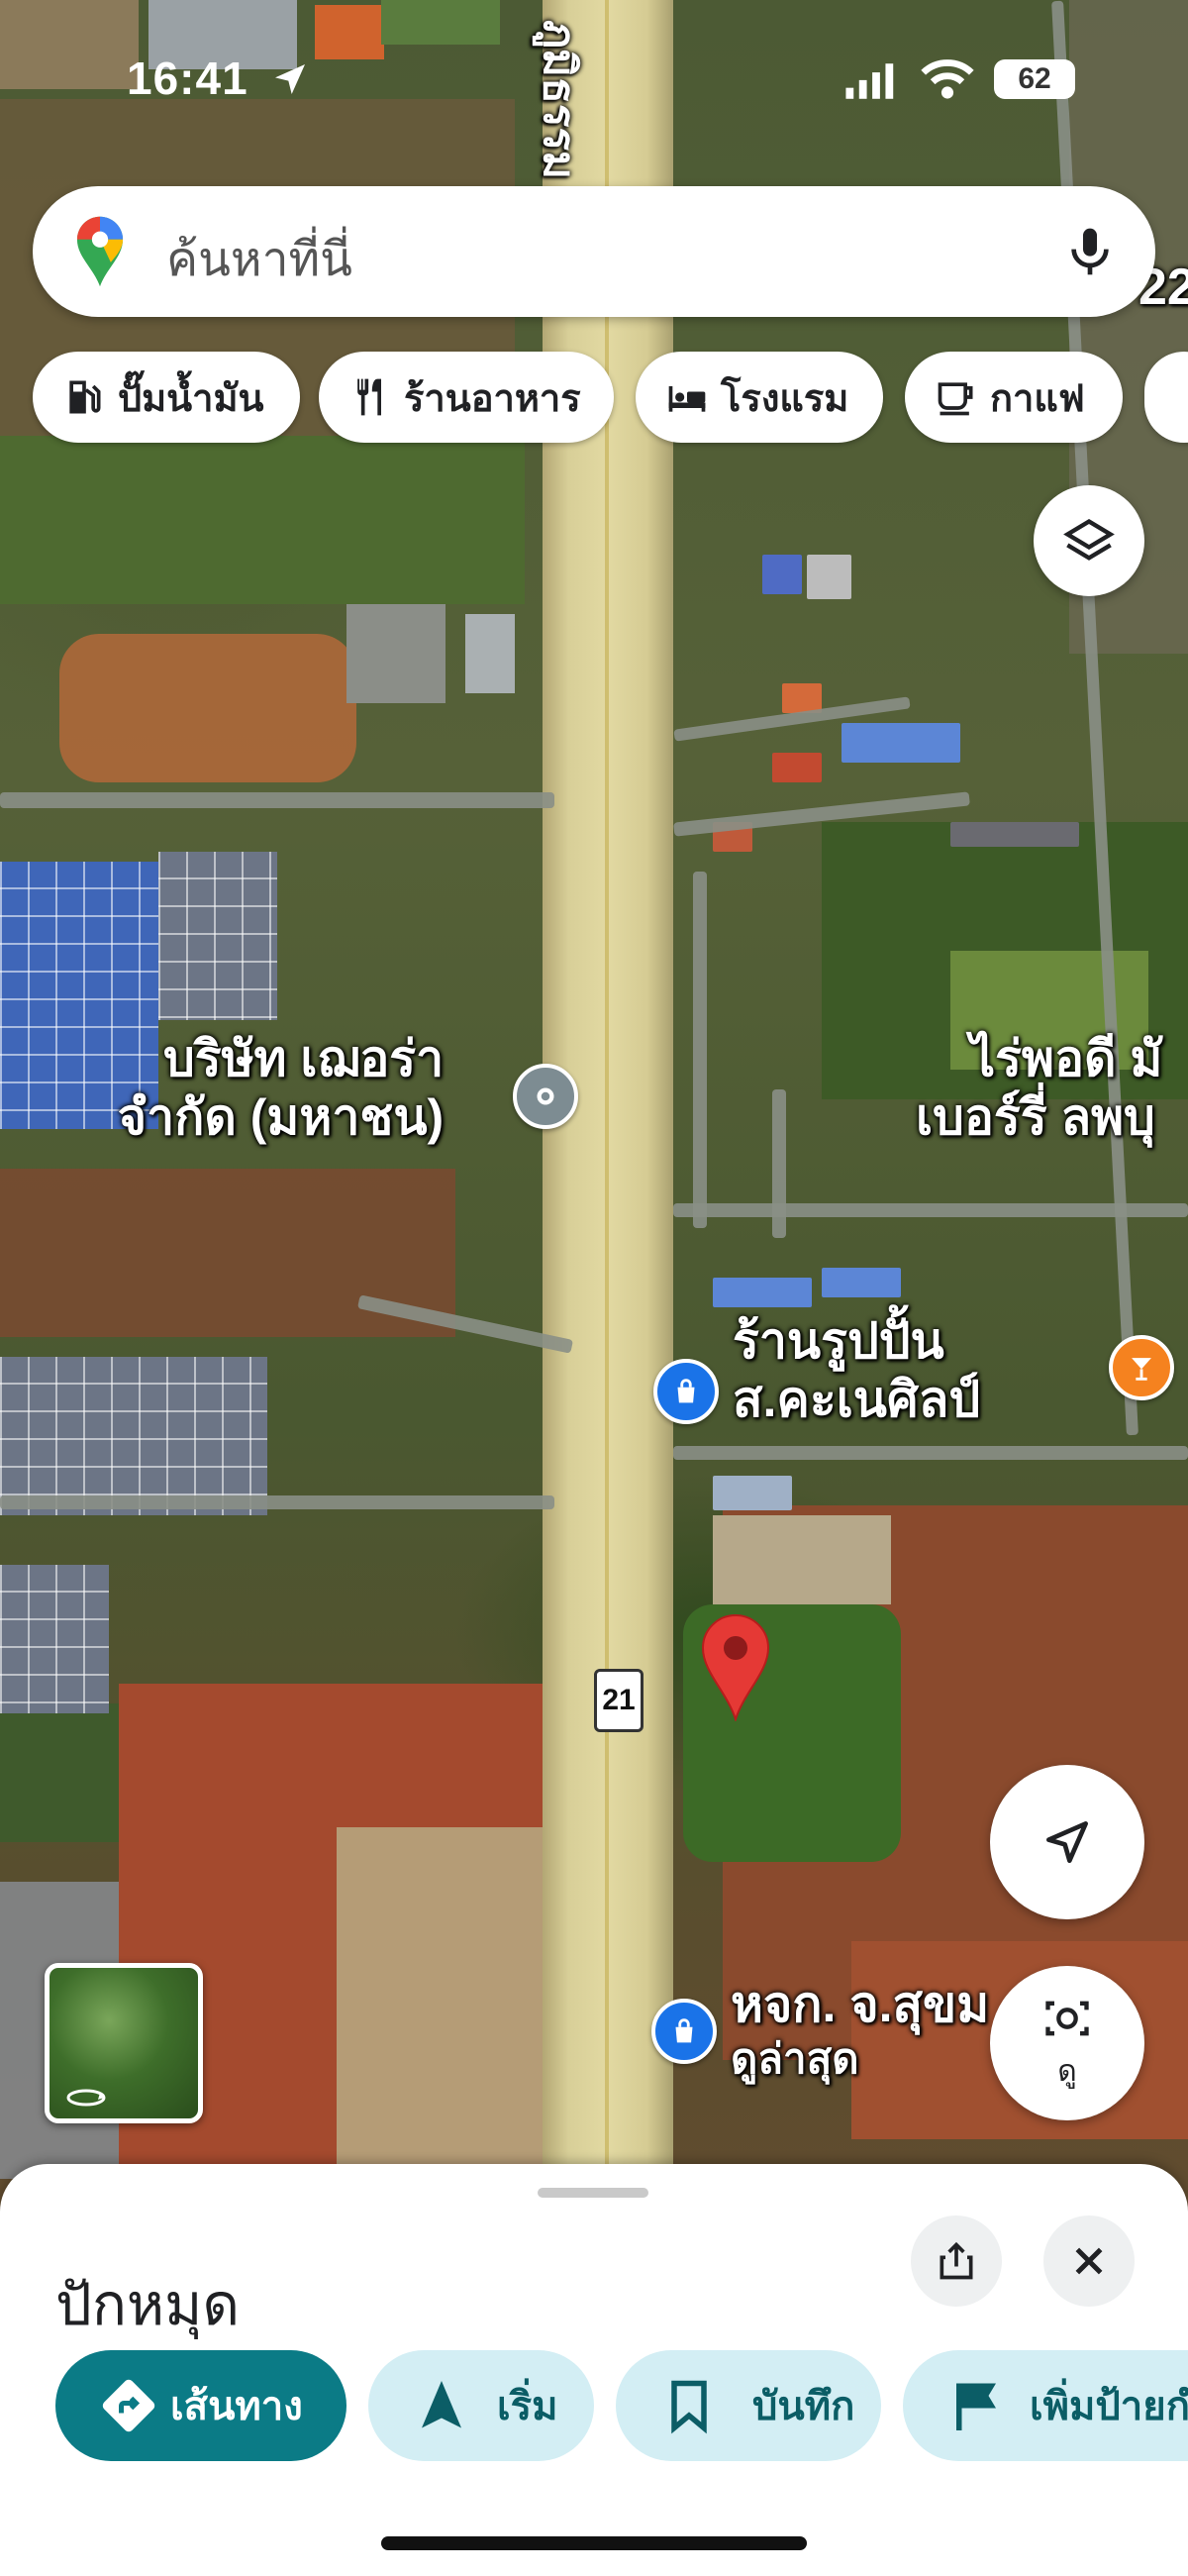 This screenshot has height=2576, width=1188. What do you see at coordinates (148, 2305) in the screenshot?
I see `sheet-title: ปักหมุด` at bounding box center [148, 2305].